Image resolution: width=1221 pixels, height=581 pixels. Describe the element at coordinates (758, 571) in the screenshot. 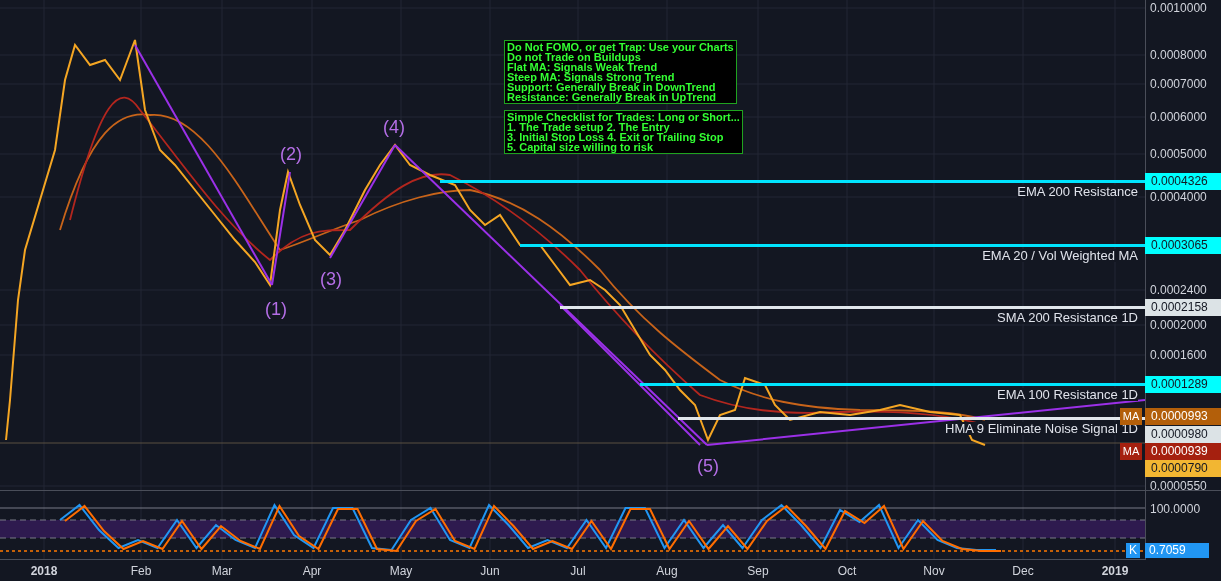

I see `time-axis-label: Sep` at that location.